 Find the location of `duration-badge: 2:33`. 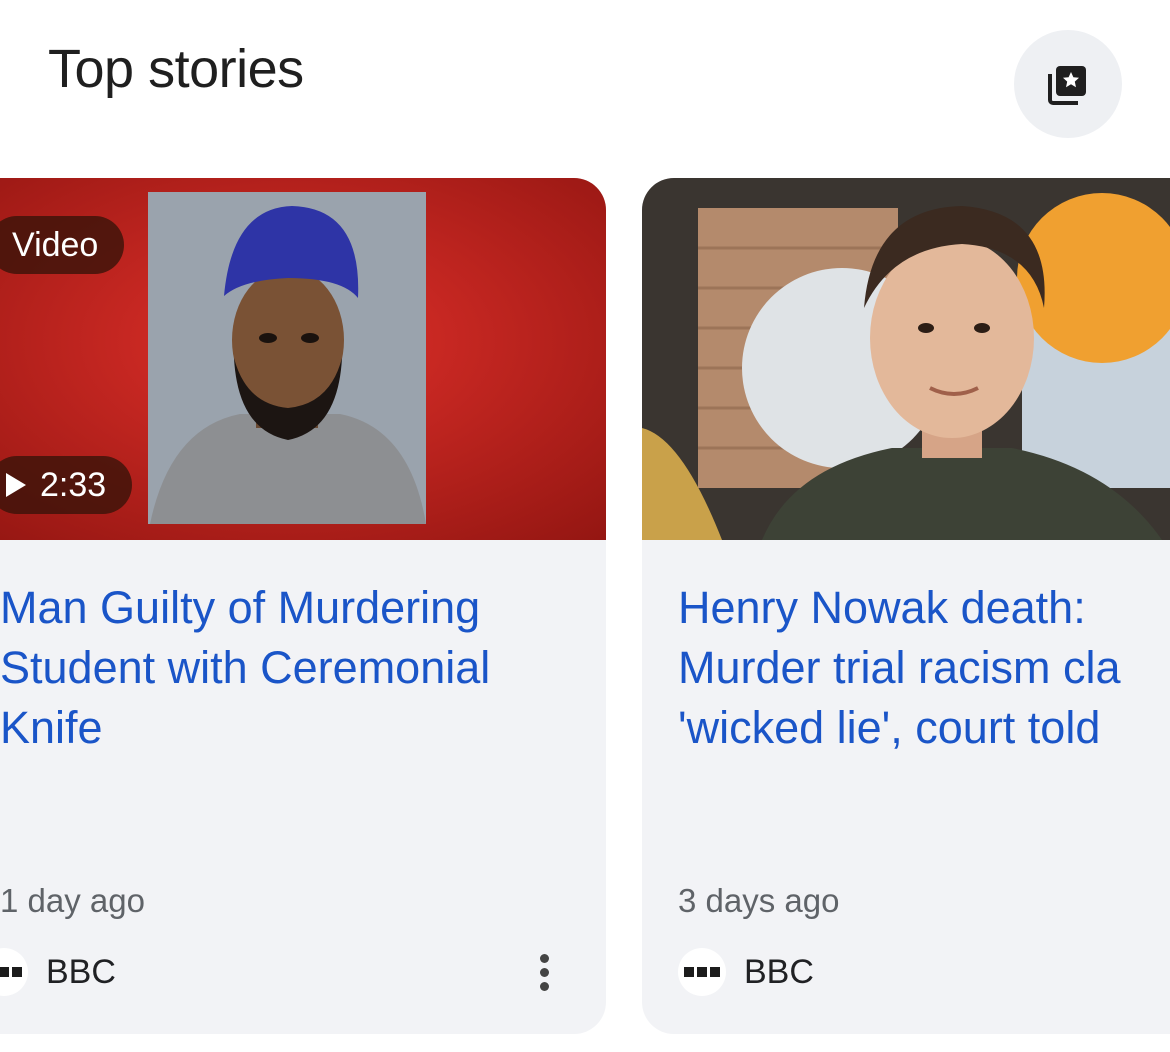

duration-badge: 2:33 is located at coordinates (66, 485).